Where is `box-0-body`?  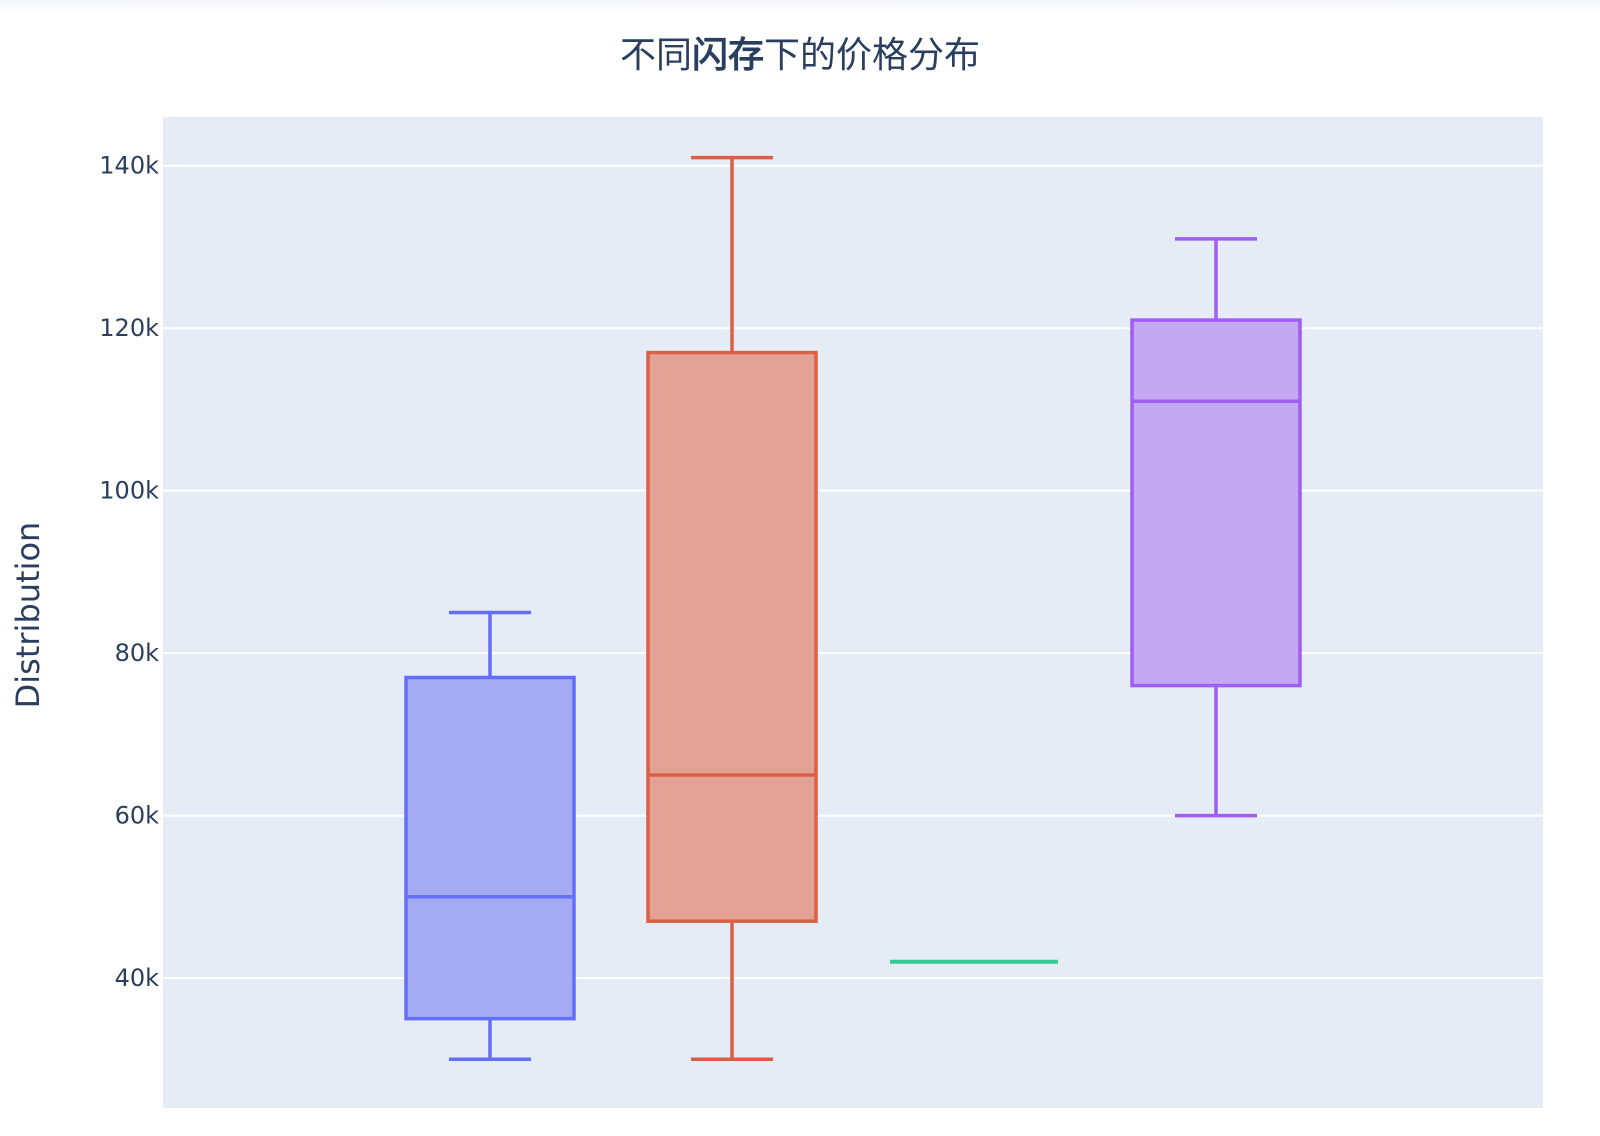
box-0-body is located at coordinates (490, 848).